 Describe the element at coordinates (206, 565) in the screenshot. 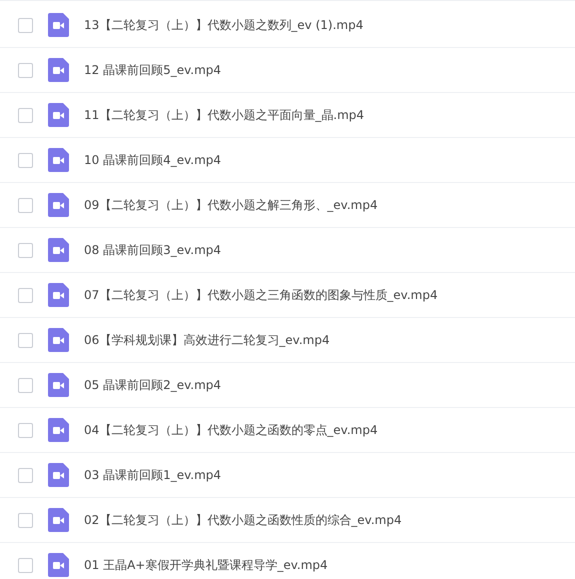

I see `file-name: 01 王晶A+寒假开学典礼暨课程导学_ev.mp4` at that location.